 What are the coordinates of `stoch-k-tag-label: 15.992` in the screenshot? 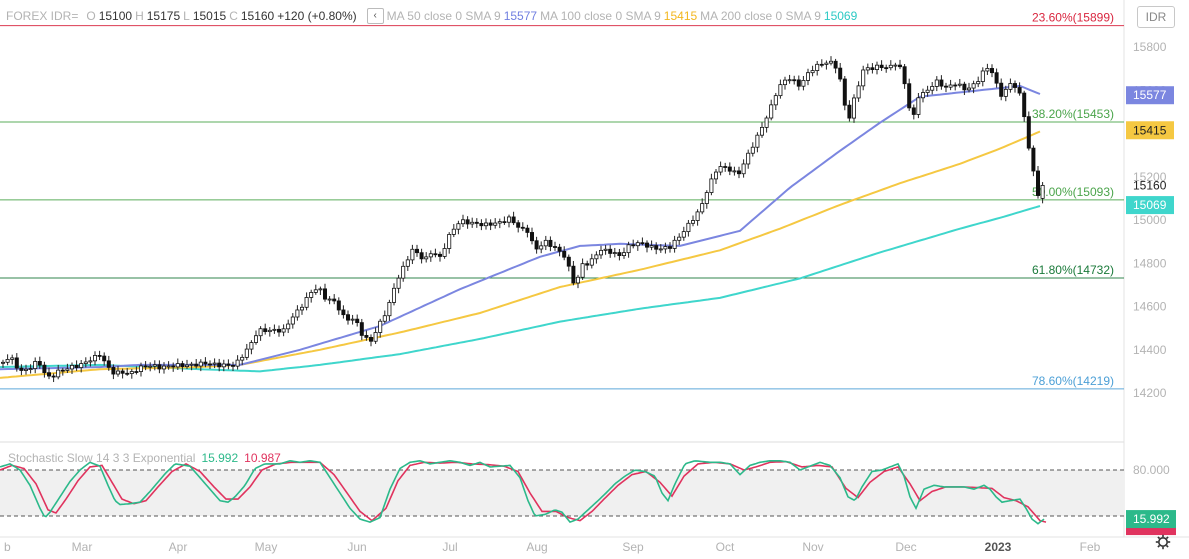 It's located at (1151, 519).